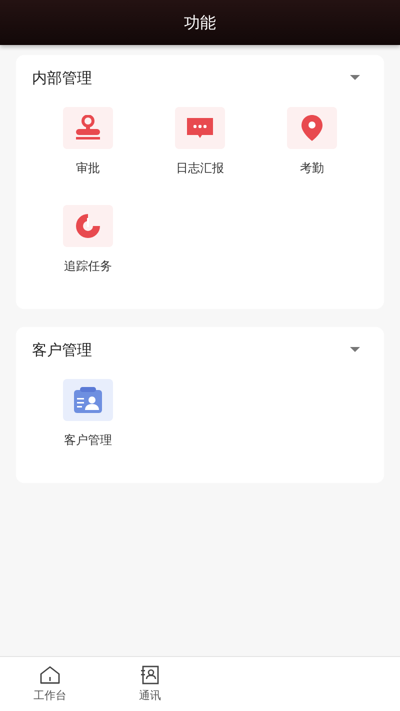 Image resolution: width=400 pixels, height=711 pixels. What do you see at coordinates (50, 675) in the screenshot?
I see `home-icon` at bounding box center [50, 675].